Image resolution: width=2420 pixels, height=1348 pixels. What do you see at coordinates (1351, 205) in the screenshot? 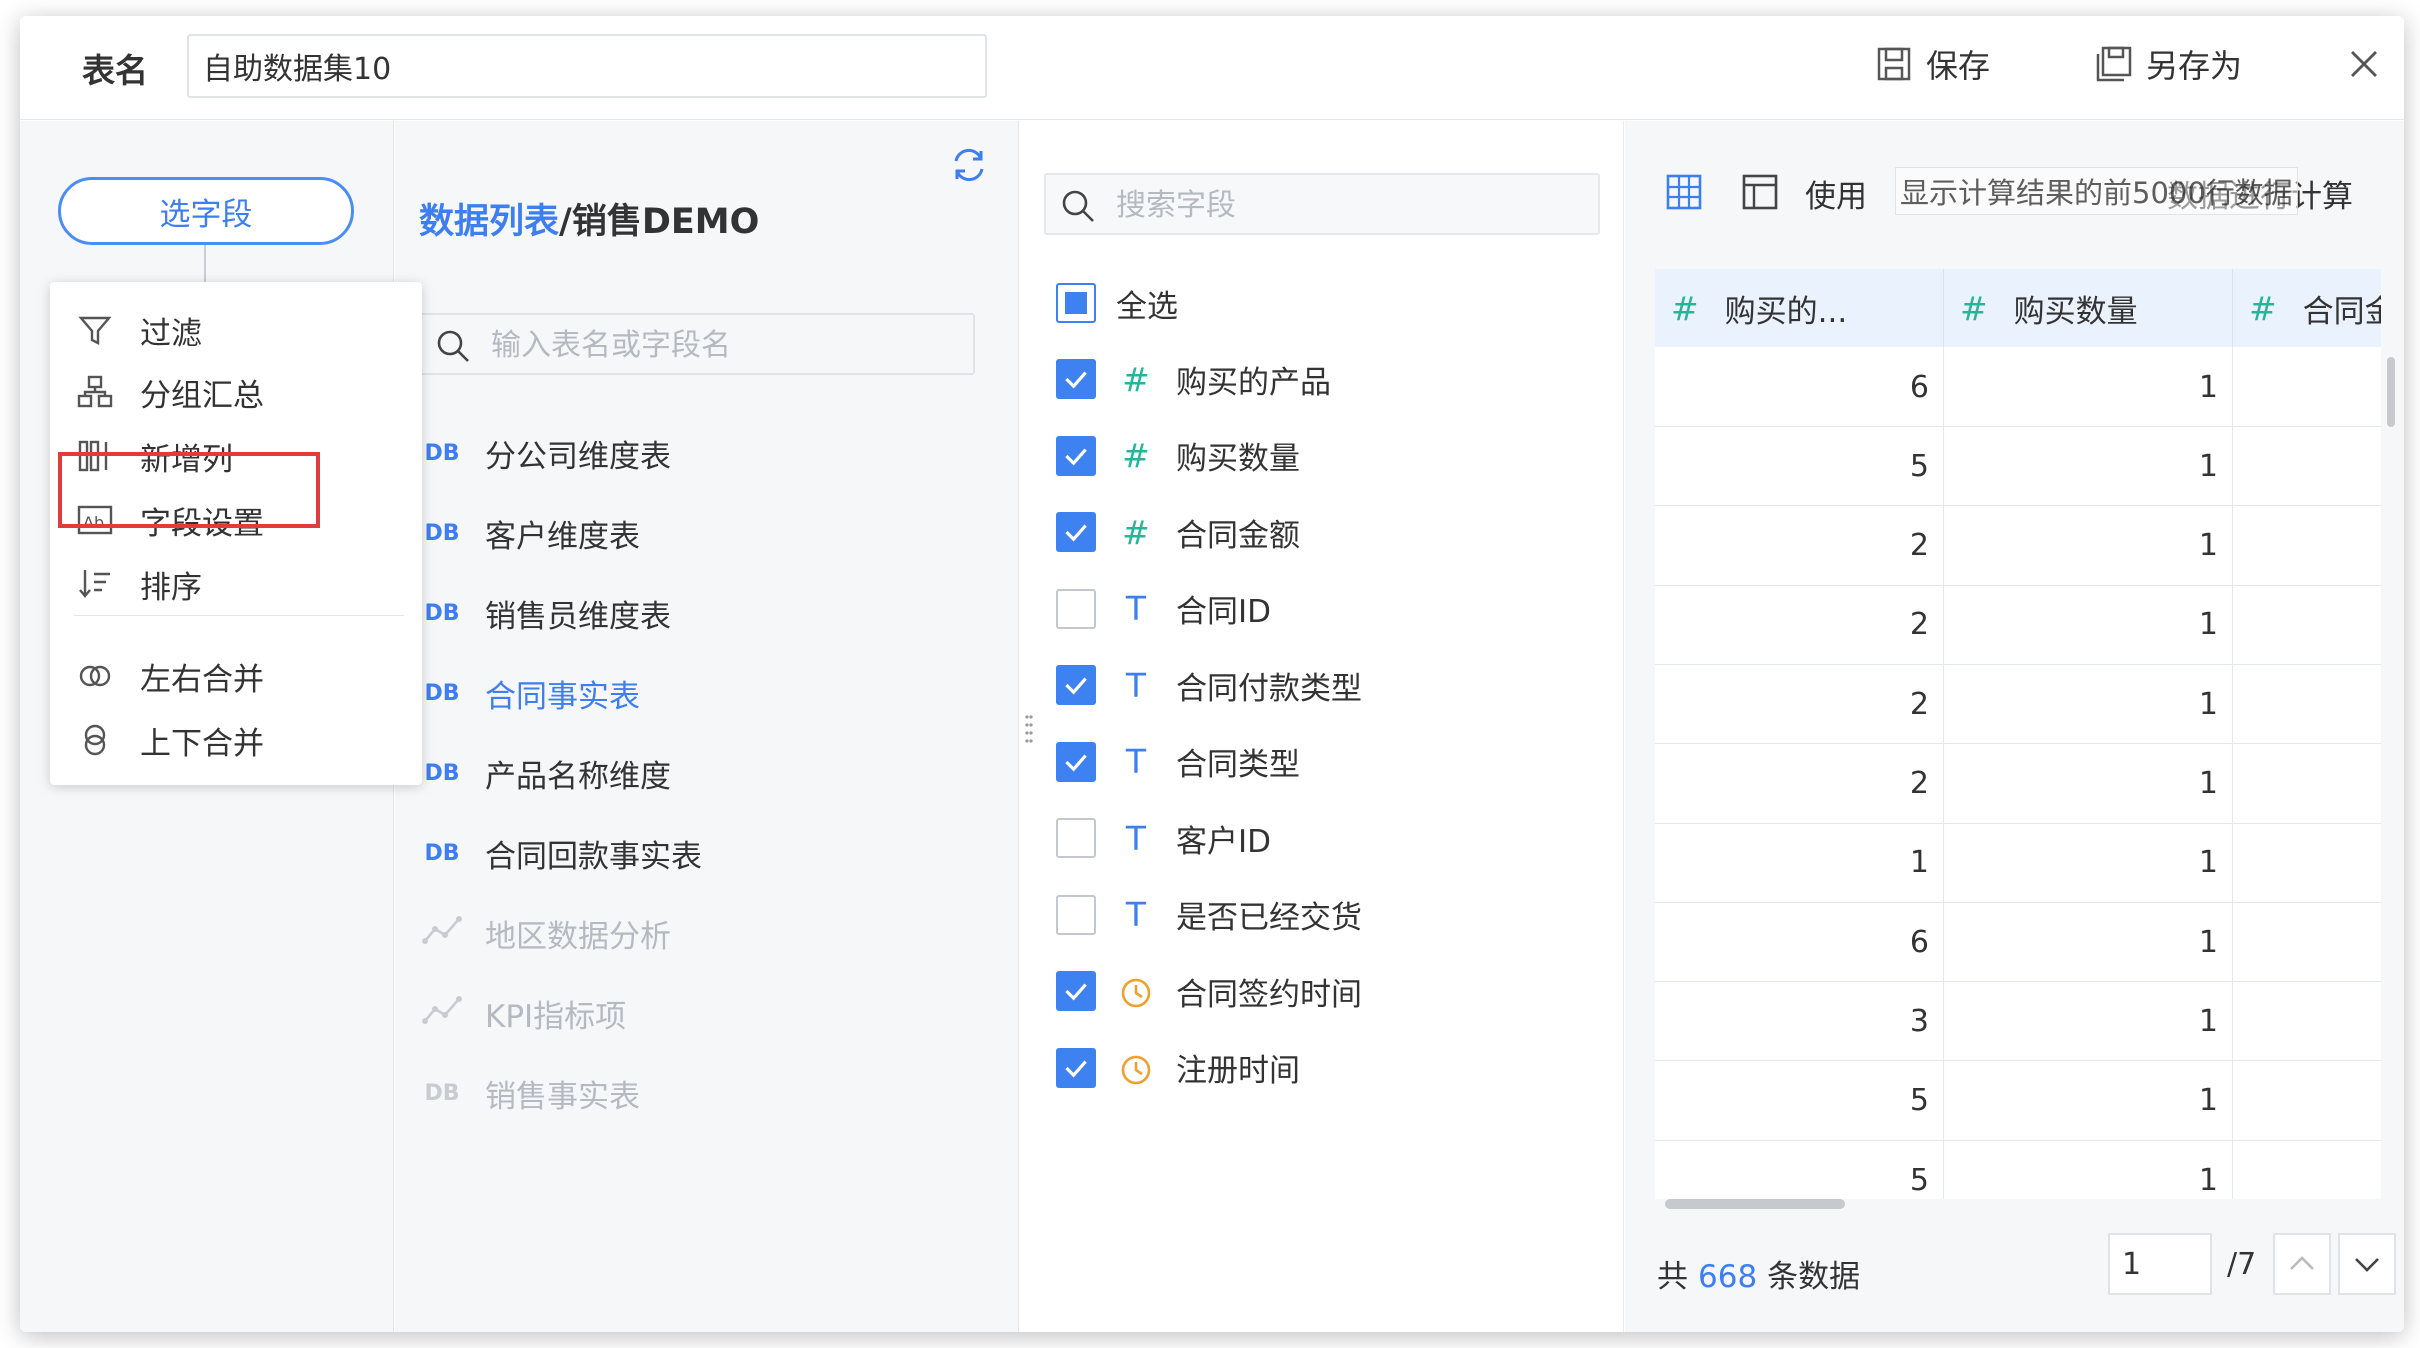
I see `field-search-input` at bounding box center [1351, 205].